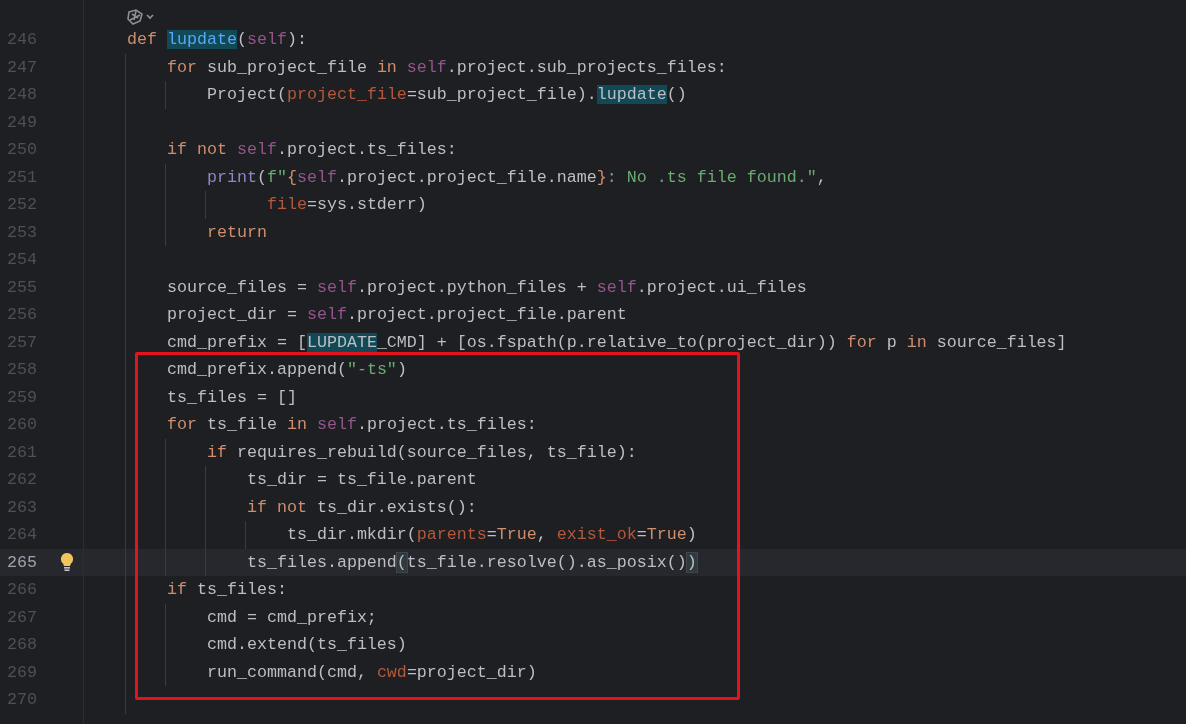 The width and height of the screenshot is (1186, 724). What do you see at coordinates (21, 562) in the screenshot?
I see `line-number: 265` at bounding box center [21, 562].